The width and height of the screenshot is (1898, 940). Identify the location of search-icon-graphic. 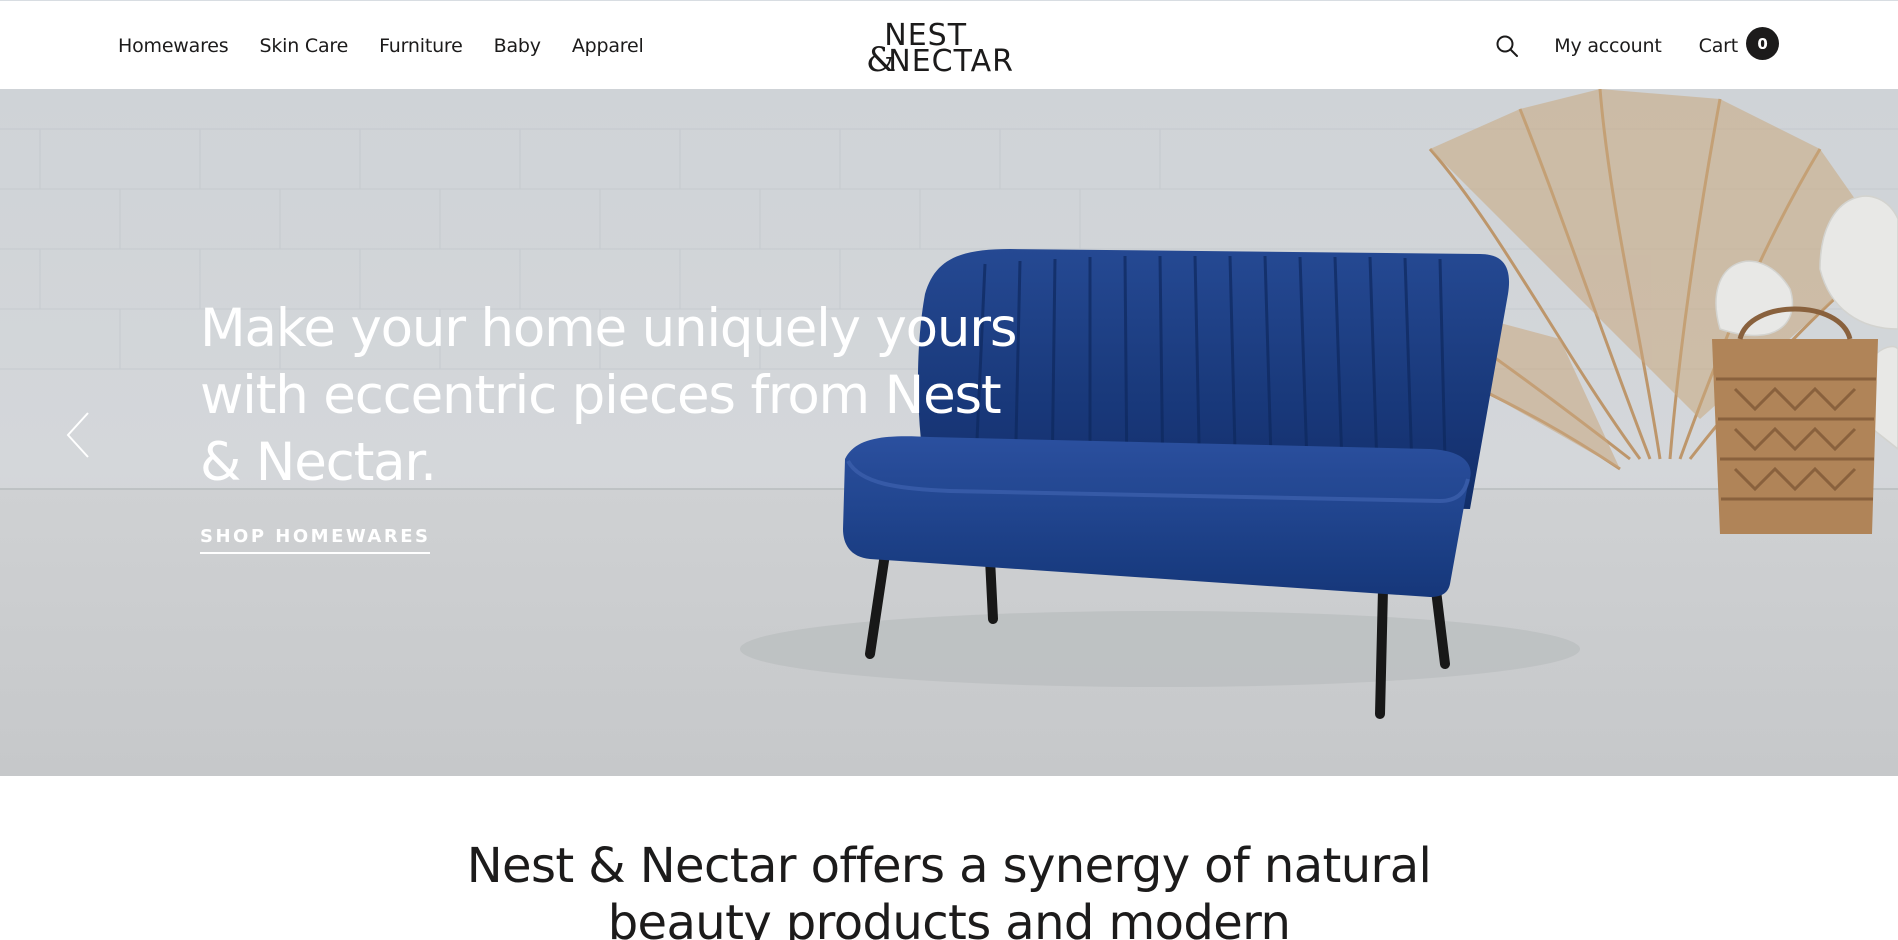
(1507, 46).